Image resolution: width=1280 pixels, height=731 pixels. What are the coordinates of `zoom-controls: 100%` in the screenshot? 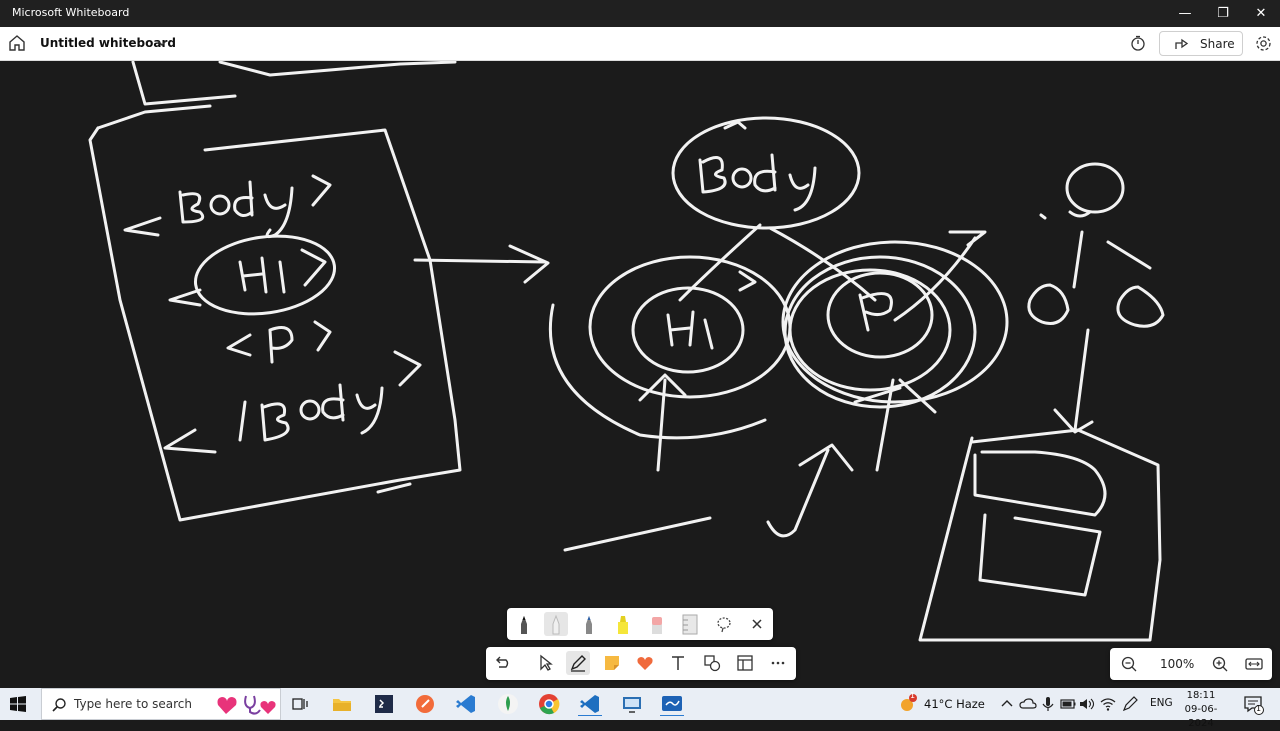 It's located at (1191, 664).